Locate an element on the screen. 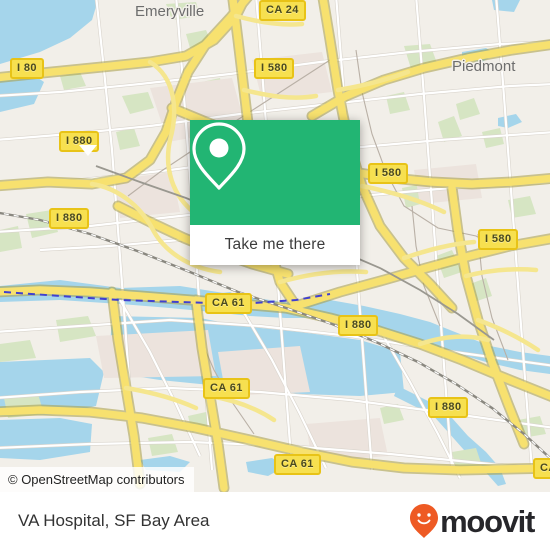 The height and width of the screenshot is (550, 550). shield-ca-edge: CA is located at coordinates (541, 468).